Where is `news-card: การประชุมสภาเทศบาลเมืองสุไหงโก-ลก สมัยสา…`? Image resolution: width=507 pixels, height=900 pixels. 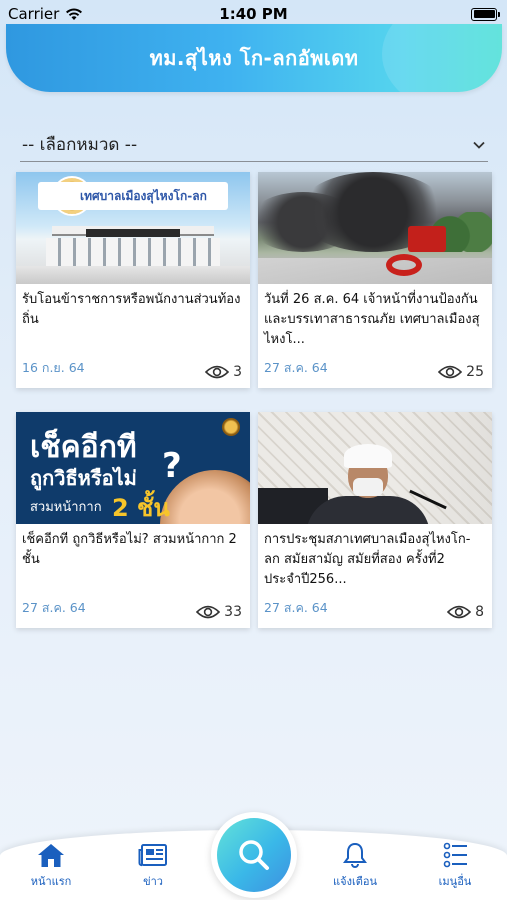 news-card: การประชุมสภาเทศบาลเมืองสุไหงโก-ลก สมัยสา… is located at coordinates (375, 520).